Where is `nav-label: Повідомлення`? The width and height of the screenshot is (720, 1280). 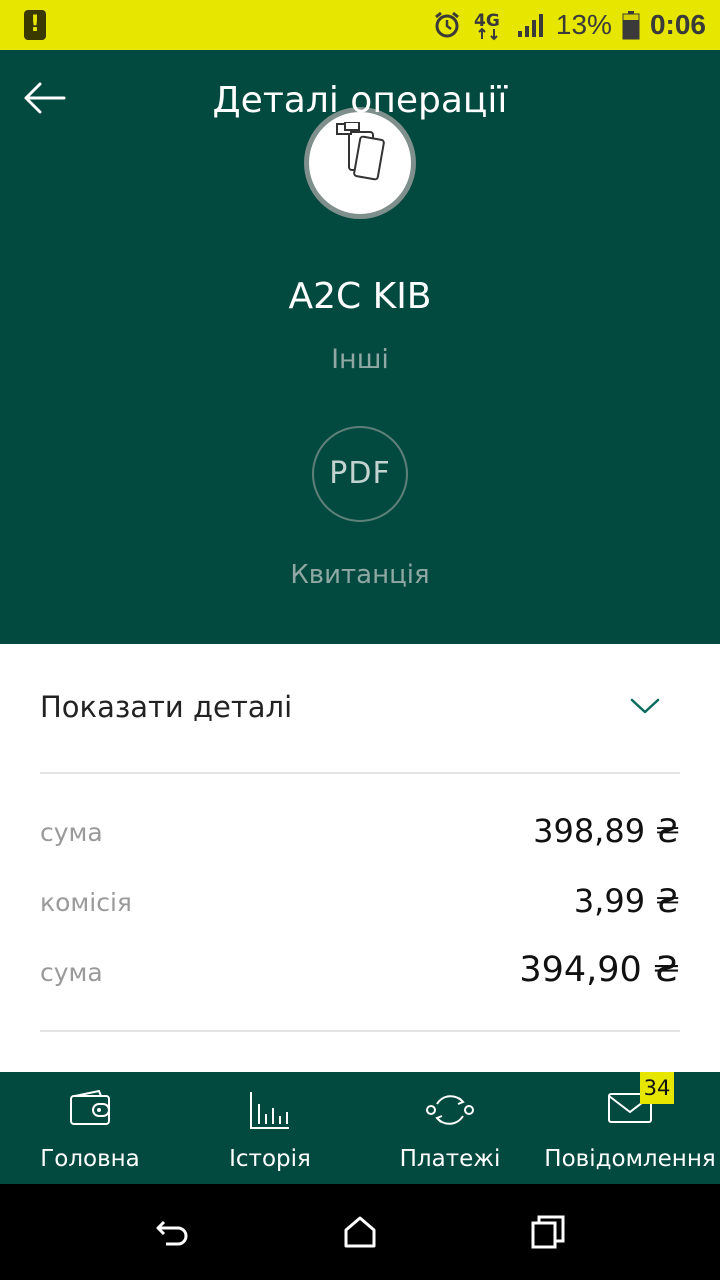
nav-label: Повідомлення is located at coordinates (630, 1159).